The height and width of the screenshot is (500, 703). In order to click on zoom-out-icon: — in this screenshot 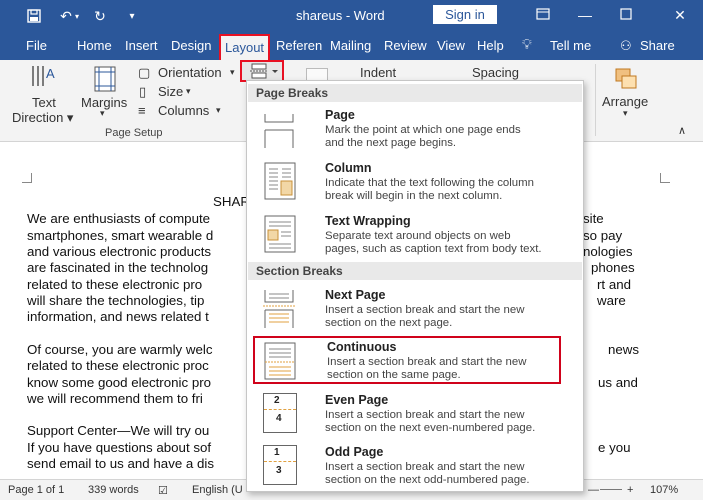, I will do `click(593, 490)`.